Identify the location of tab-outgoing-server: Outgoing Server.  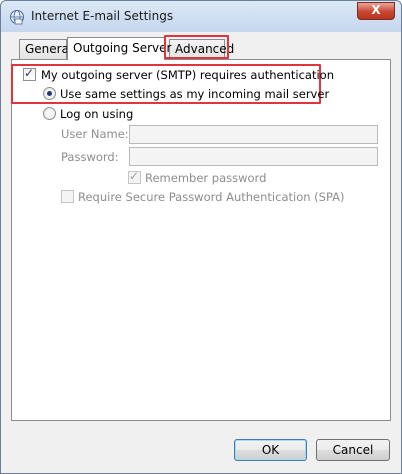
(119, 48).